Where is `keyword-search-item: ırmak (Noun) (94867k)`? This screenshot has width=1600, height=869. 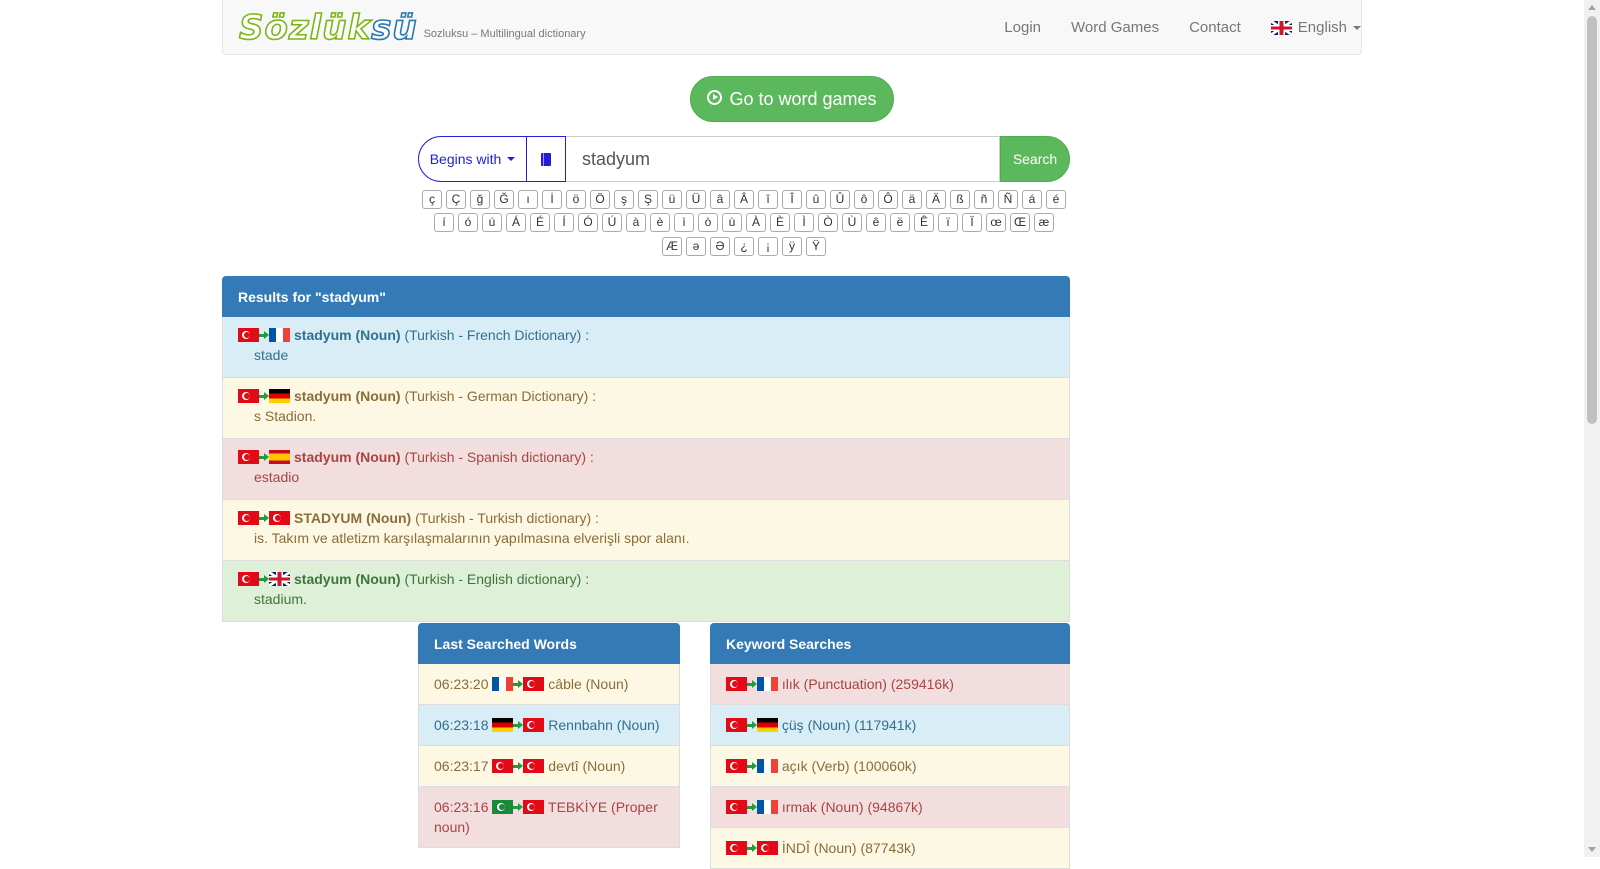 keyword-search-item: ırmak (Noun) (94867k) is located at coordinates (890, 807).